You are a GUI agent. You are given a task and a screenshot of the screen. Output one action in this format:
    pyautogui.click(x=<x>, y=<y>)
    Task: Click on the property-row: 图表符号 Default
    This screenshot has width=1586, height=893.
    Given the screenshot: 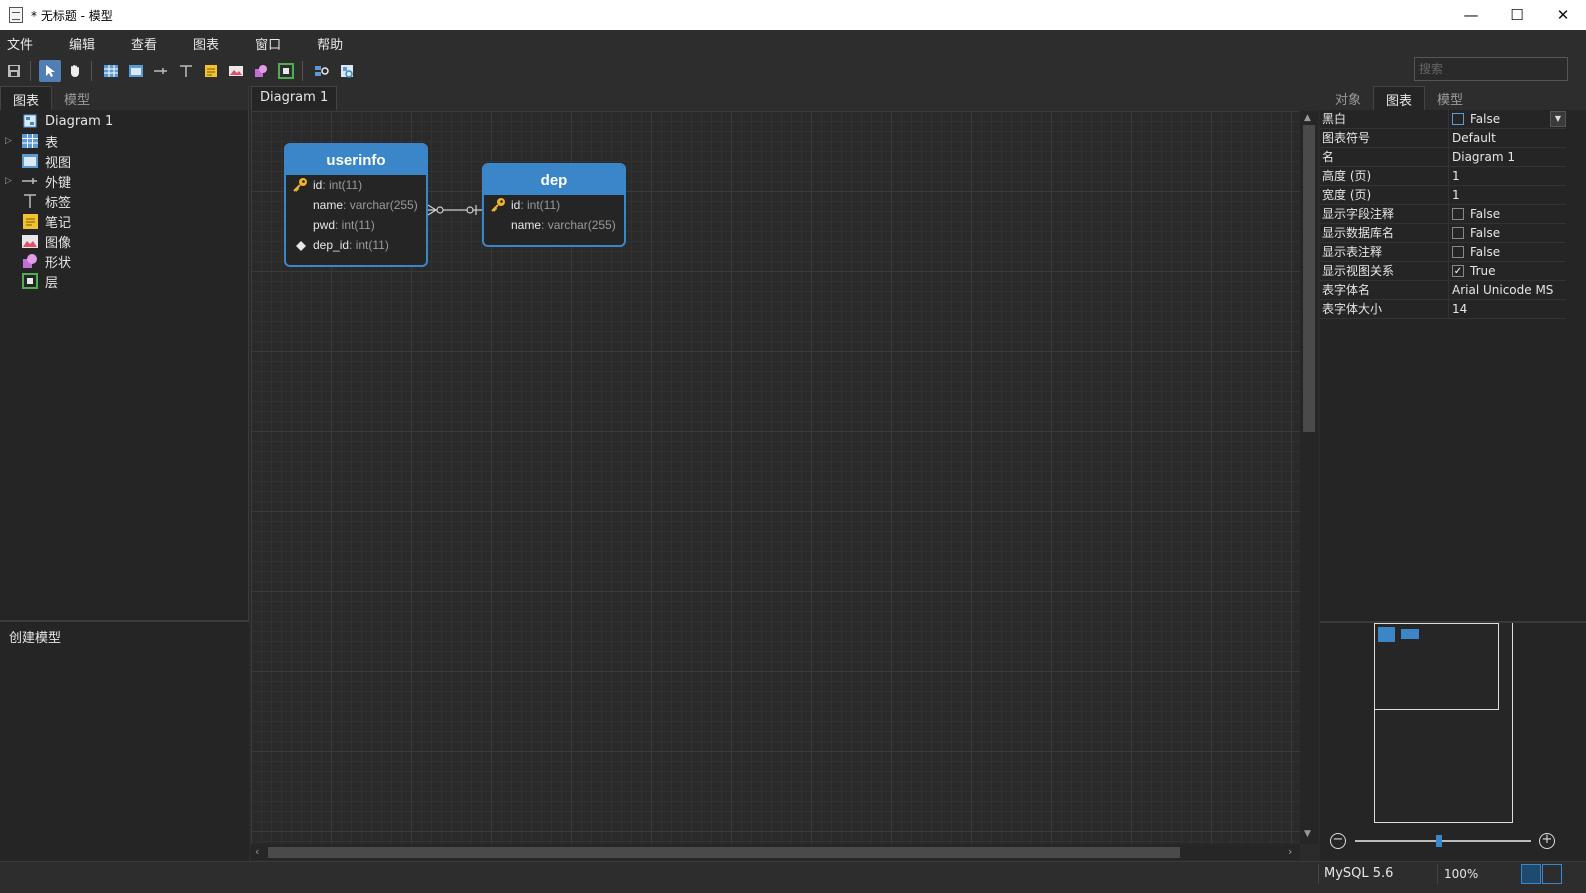 What is the action you would take?
    pyautogui.click(x=1443, y=138)
    